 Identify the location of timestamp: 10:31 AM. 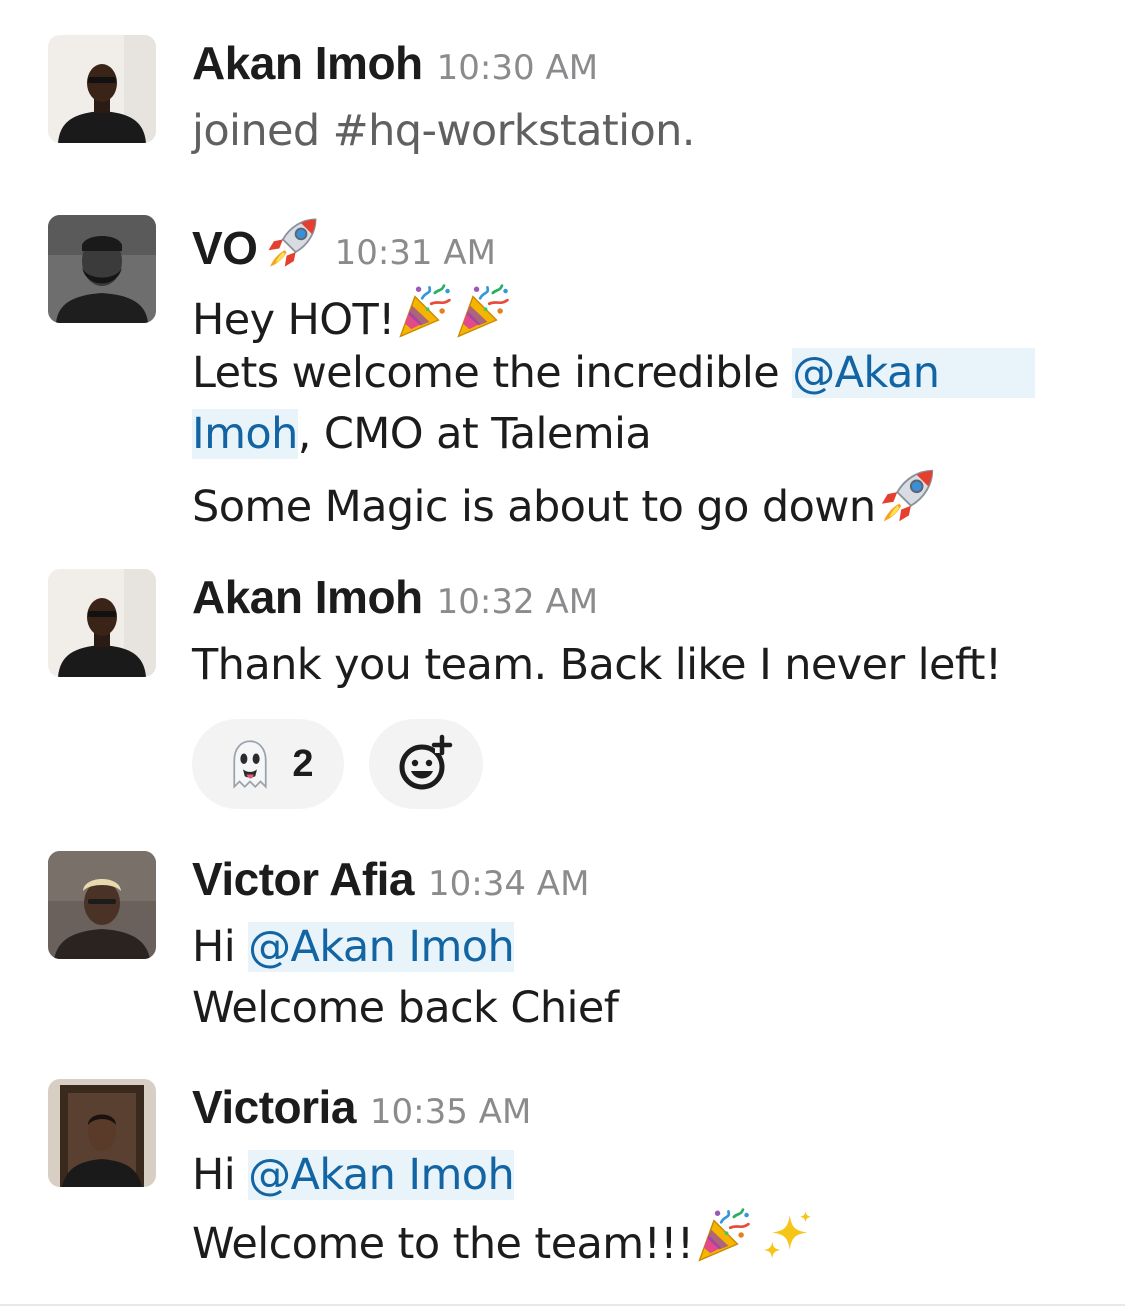
(415, 253).